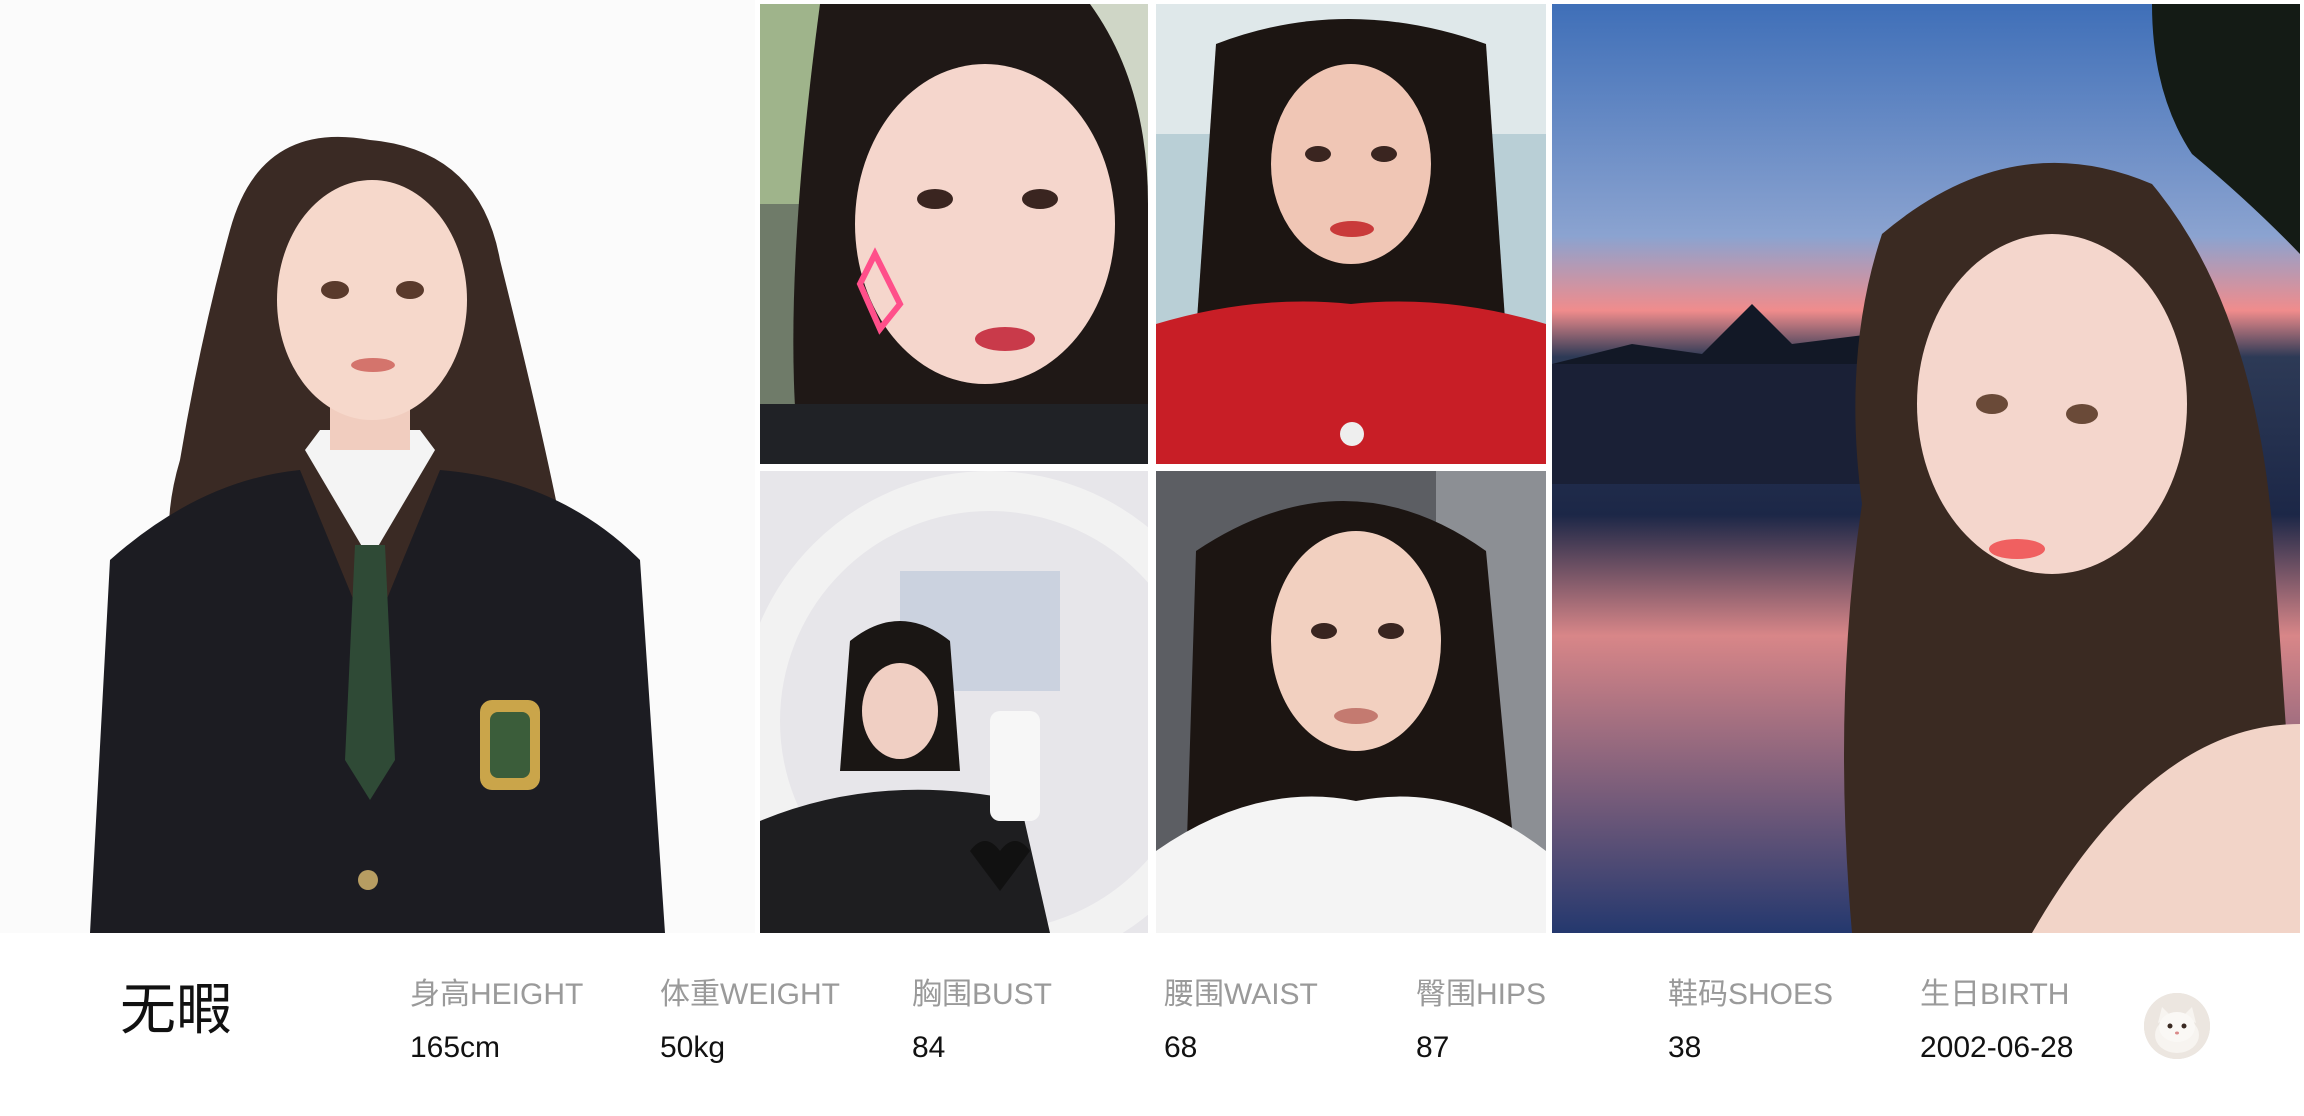  I want to click on stat-value: 38, so click(1685, 1047).